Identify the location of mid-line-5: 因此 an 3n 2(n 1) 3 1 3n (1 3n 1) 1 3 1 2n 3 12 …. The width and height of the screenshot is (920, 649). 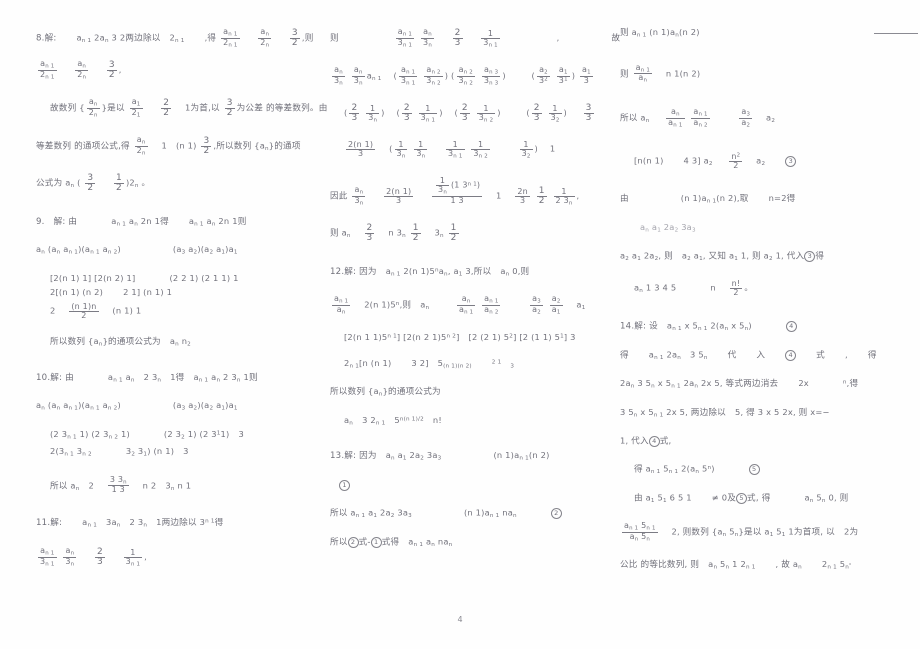
(455, 191).